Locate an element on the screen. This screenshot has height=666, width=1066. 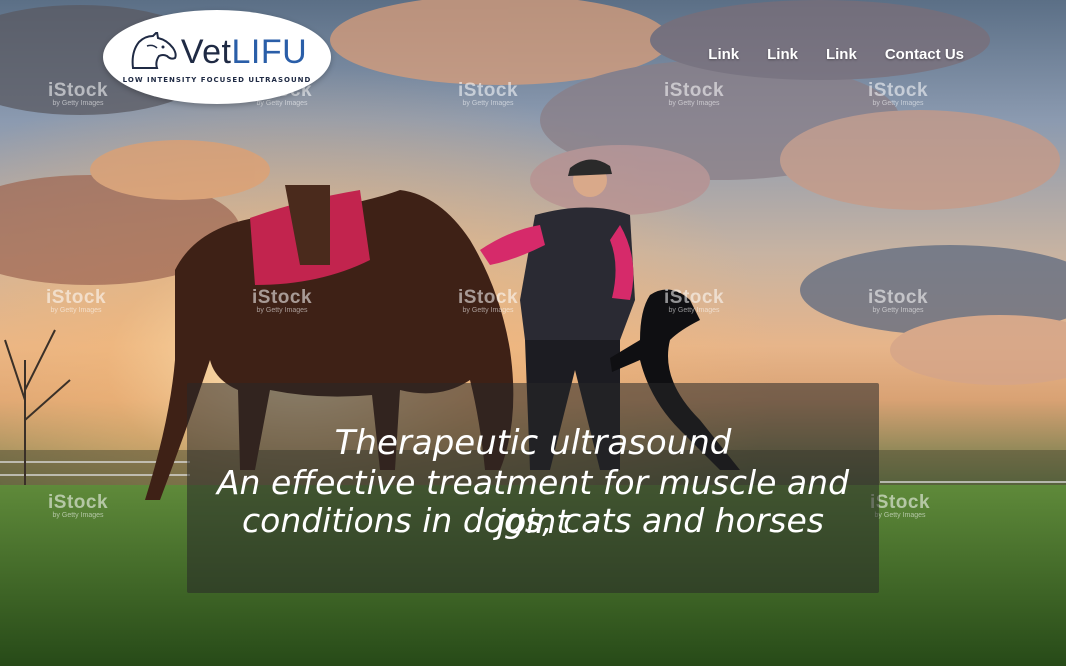
horse-head-icon is located at coordinates (154, 50).